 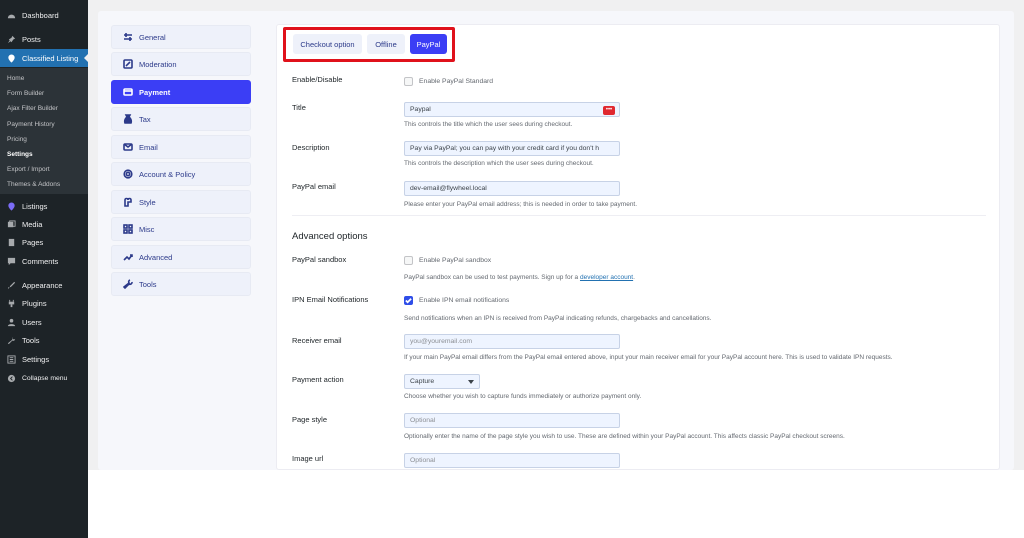 I want to click on settings-menu-tools: Tools, so click(x=181, y=284).